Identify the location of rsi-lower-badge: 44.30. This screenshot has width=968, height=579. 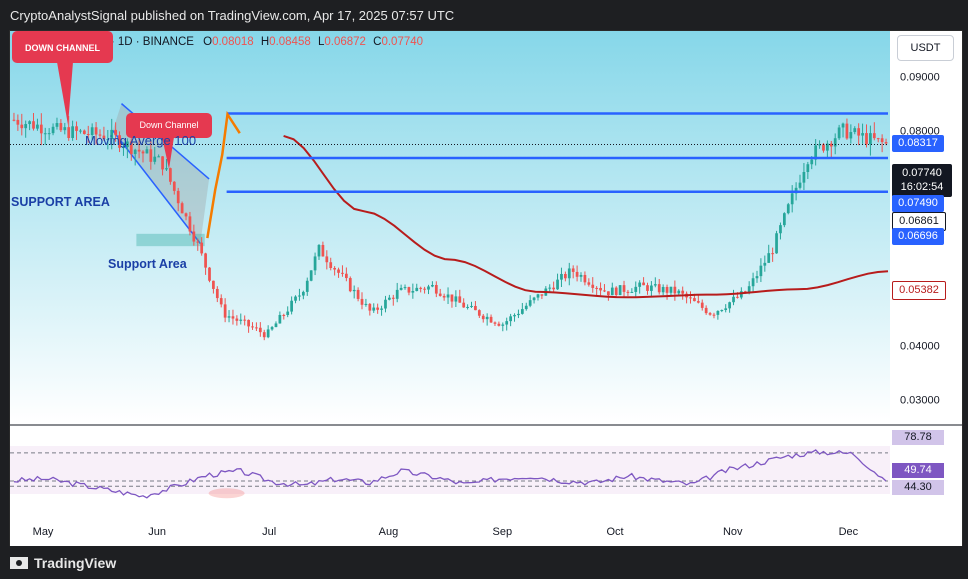
(918, 487).